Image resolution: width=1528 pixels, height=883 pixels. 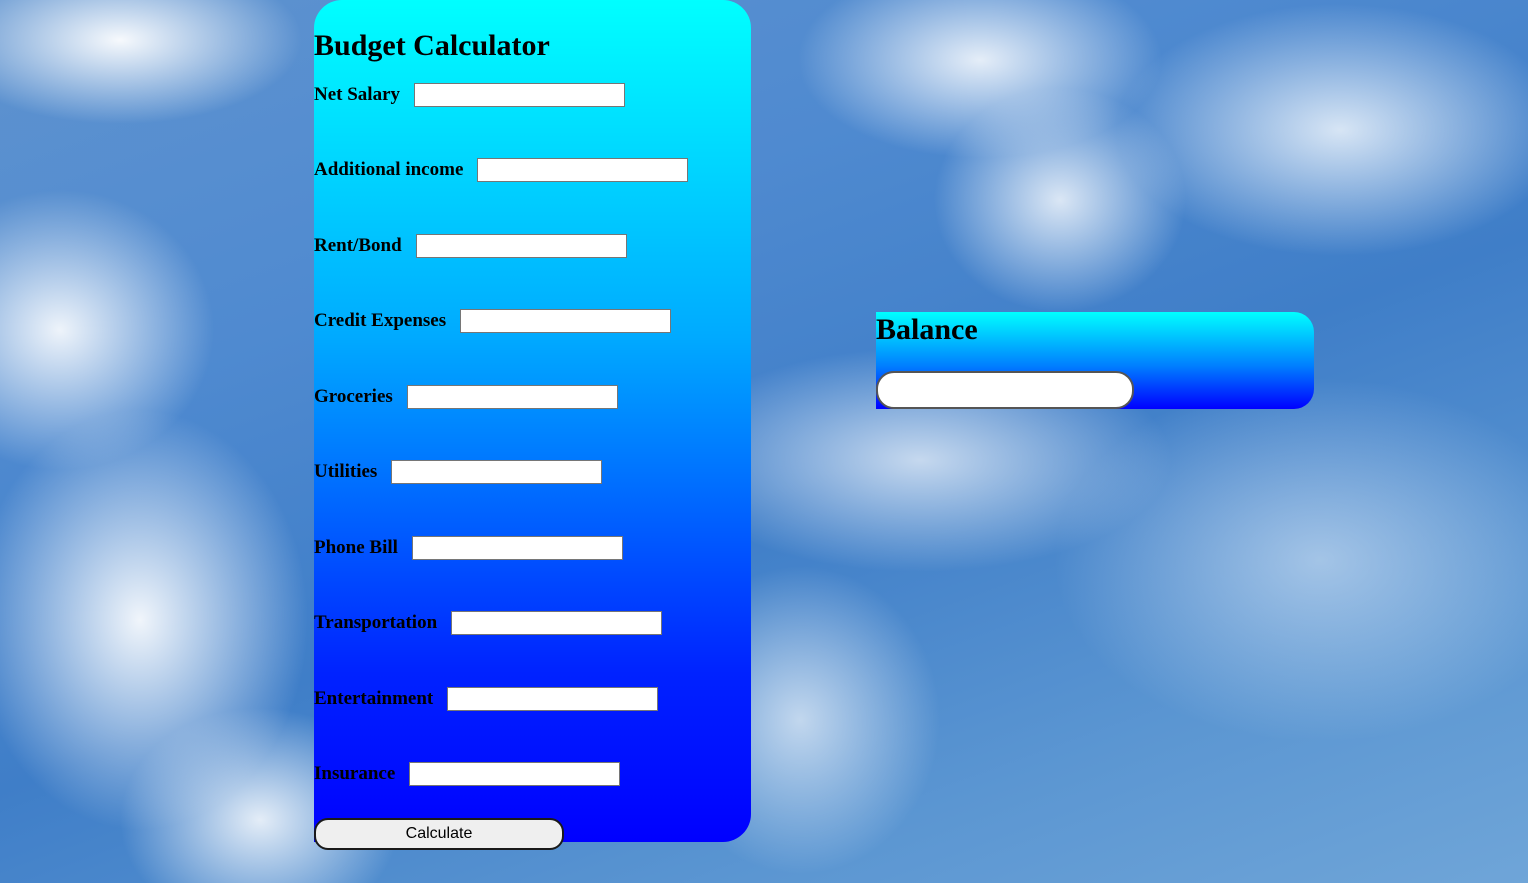 I want to click on credit-expenses-label: Credit Expenses, so click(x=380, y=320).